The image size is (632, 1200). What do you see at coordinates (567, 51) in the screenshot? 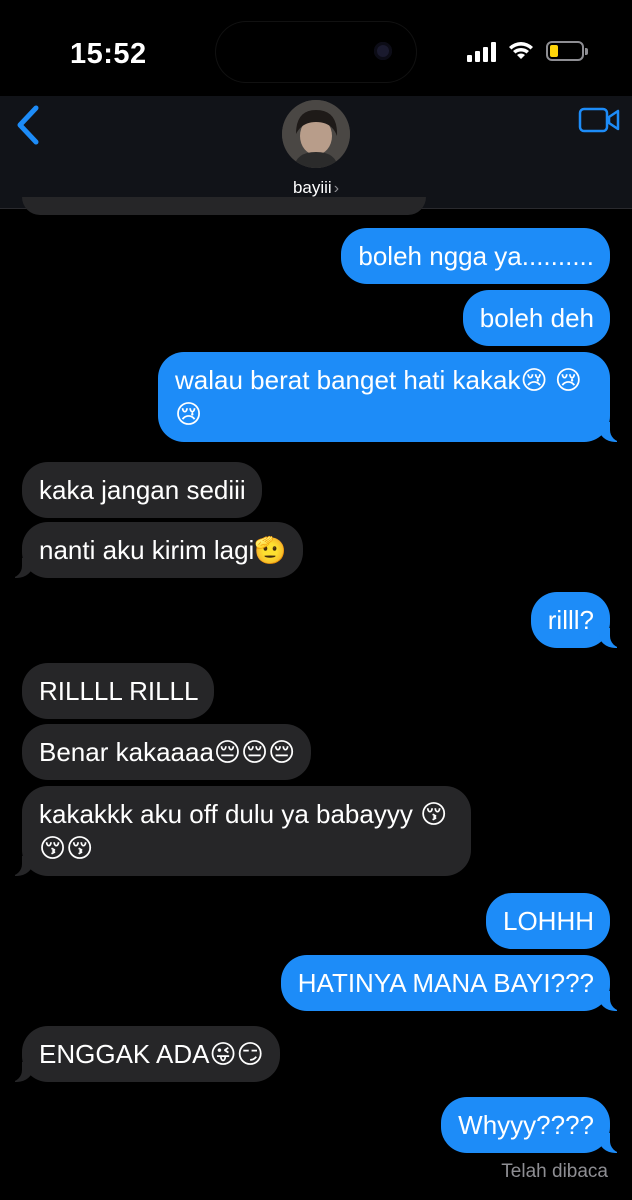
I see `battery-icon` at bounding box center [567, 51].